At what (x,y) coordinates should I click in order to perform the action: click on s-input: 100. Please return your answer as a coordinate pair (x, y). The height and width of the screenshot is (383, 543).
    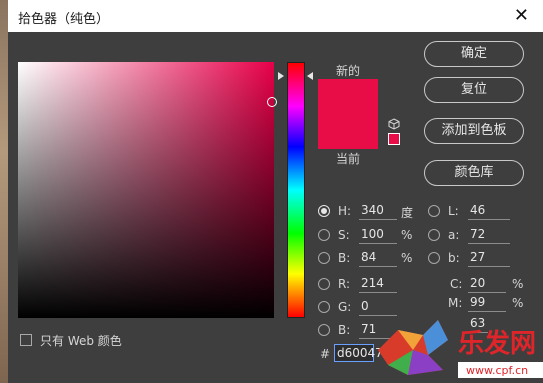
    Looking at the image, I should click on (378, 235).